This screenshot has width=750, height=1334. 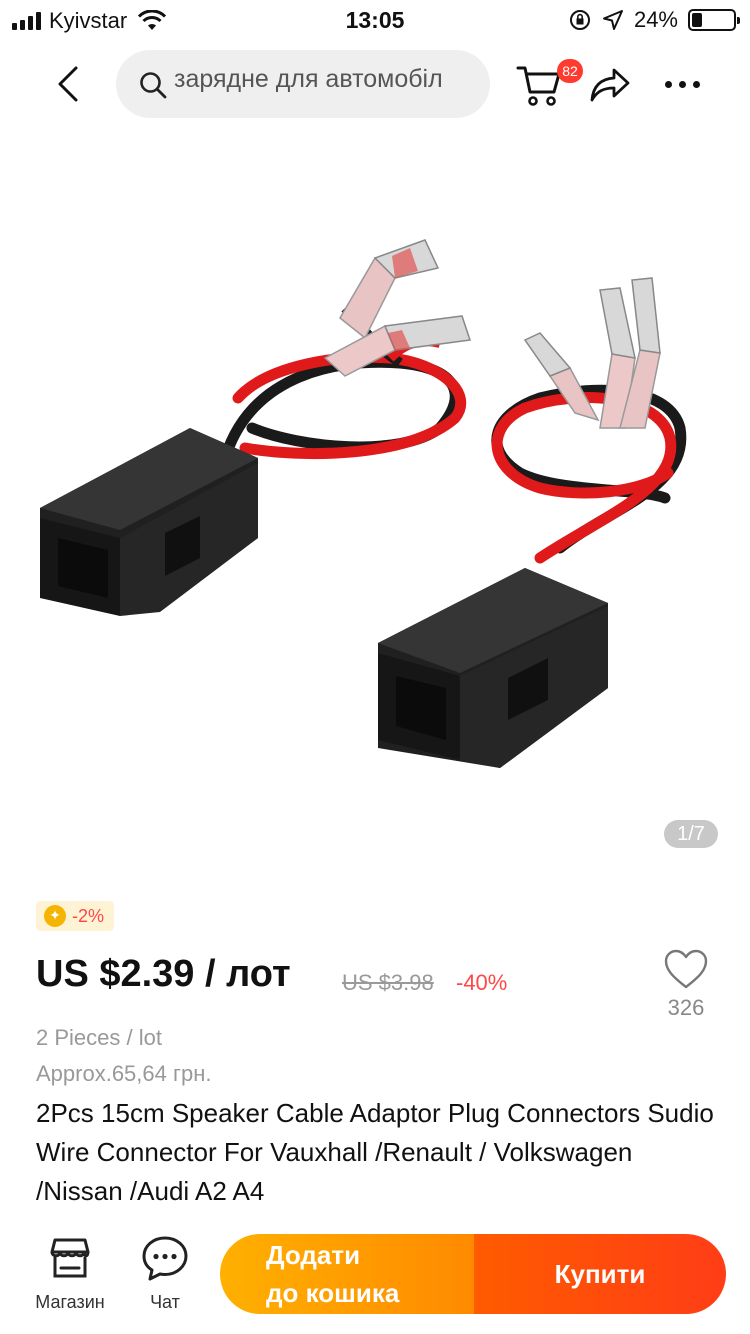 What do you see at coordinates (375, 20) in the screenshot?
I see `status-bar: Kyivstar 13:05 24%` at bounding box center [375, 20].